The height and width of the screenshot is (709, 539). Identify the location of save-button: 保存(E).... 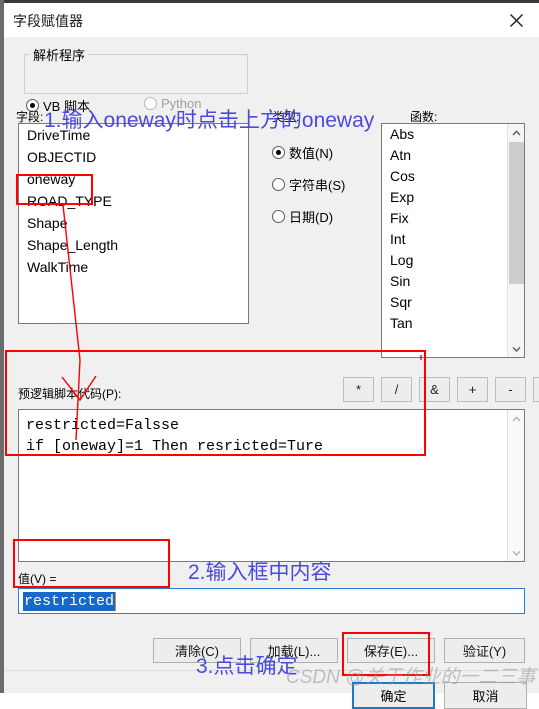
(391, 650).